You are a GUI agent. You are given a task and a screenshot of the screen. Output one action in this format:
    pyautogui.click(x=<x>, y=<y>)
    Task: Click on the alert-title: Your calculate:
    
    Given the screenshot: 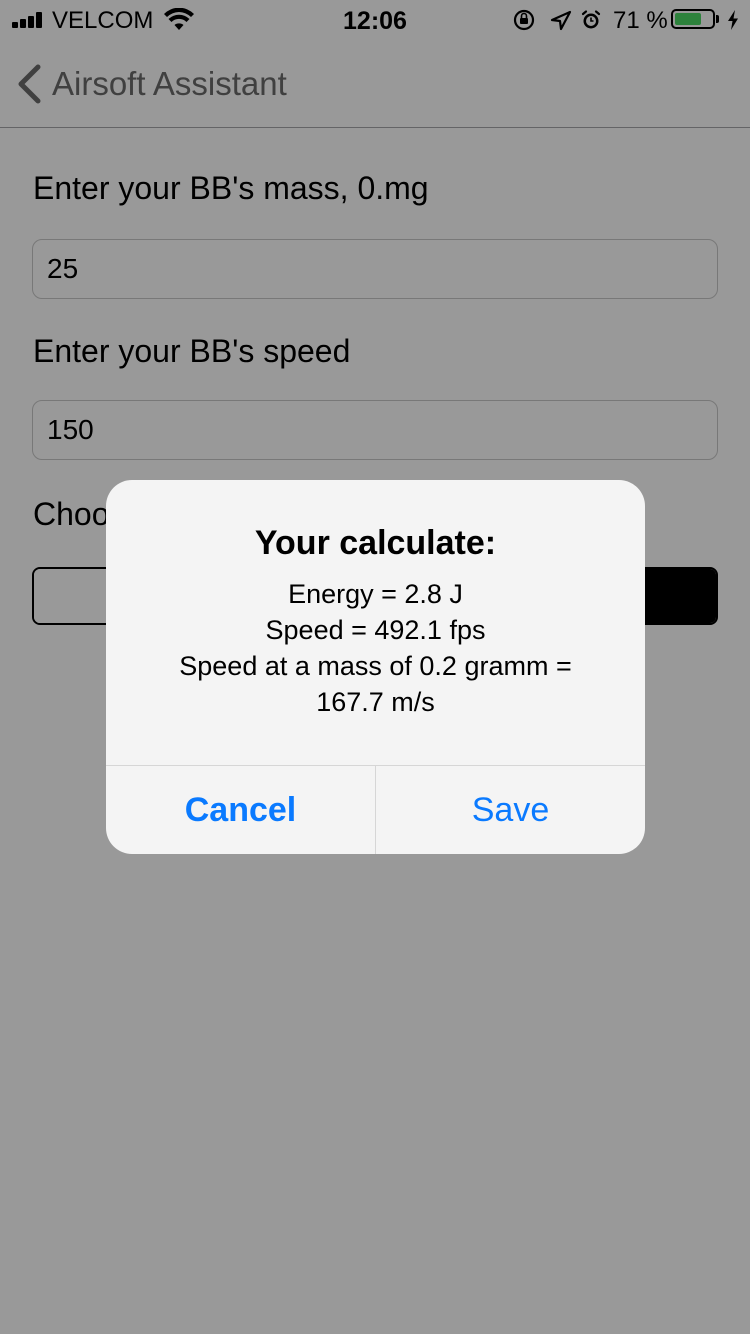 What is the action you would take?
    pyautogui.click(x=375, y=543)
    